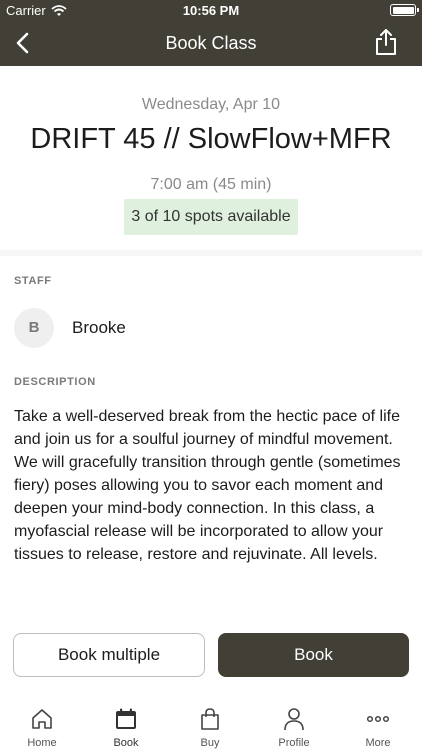 This screenshot has width=422, height=750. I want to click on section-divider, so click(211, 253).